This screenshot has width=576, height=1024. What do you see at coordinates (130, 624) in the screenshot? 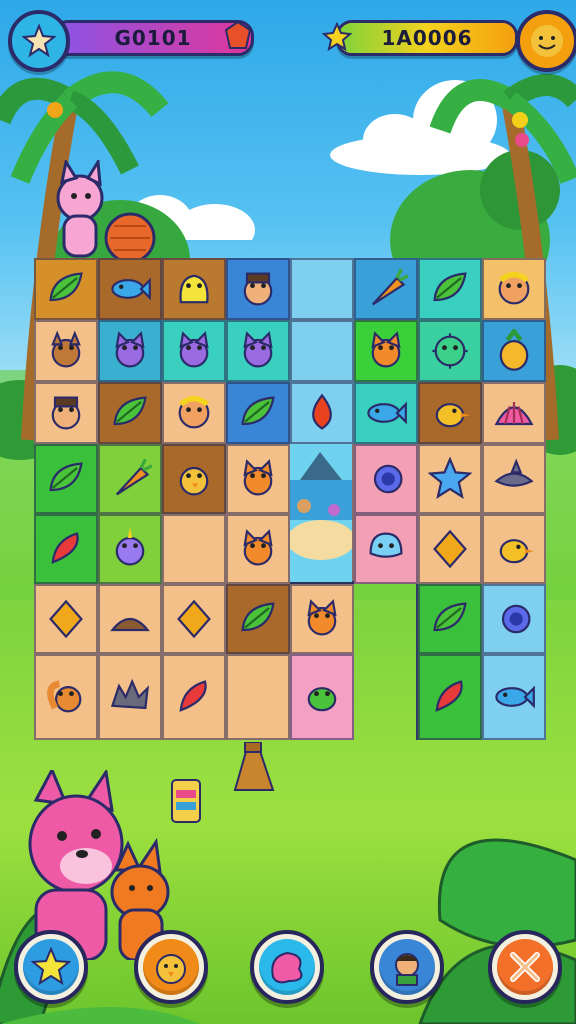
I see `hat-icon` at bounding box center [130, 624].